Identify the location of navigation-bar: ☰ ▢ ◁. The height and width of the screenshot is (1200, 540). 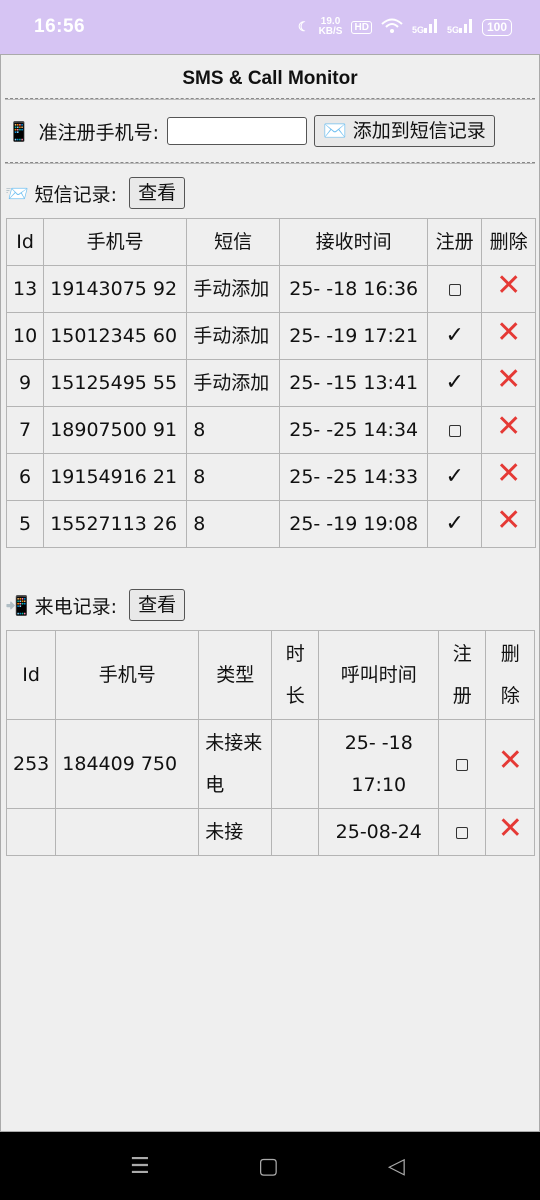
(270, 1166).